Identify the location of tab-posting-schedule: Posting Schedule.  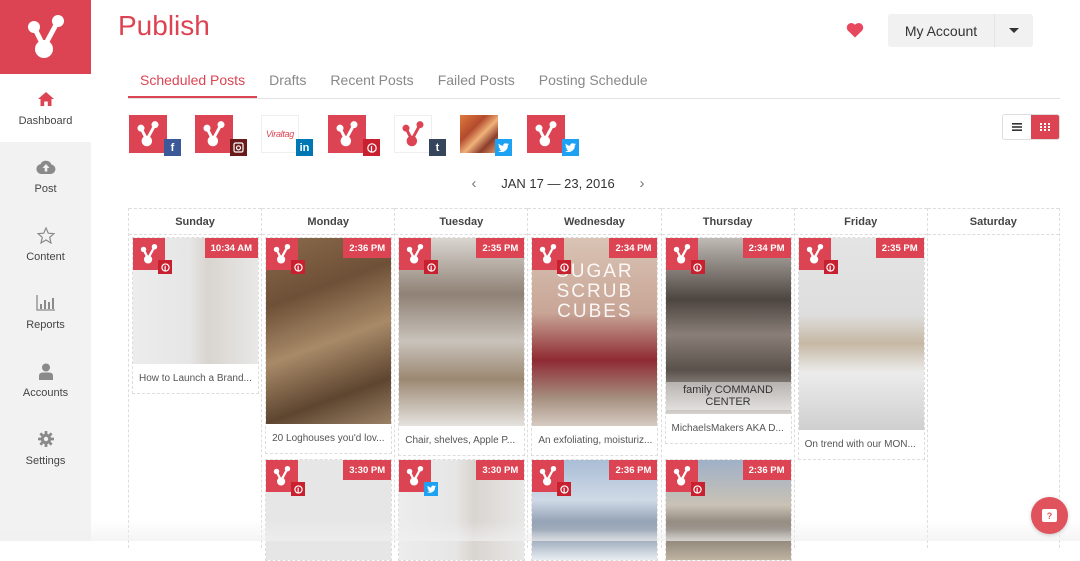
(593, 80).